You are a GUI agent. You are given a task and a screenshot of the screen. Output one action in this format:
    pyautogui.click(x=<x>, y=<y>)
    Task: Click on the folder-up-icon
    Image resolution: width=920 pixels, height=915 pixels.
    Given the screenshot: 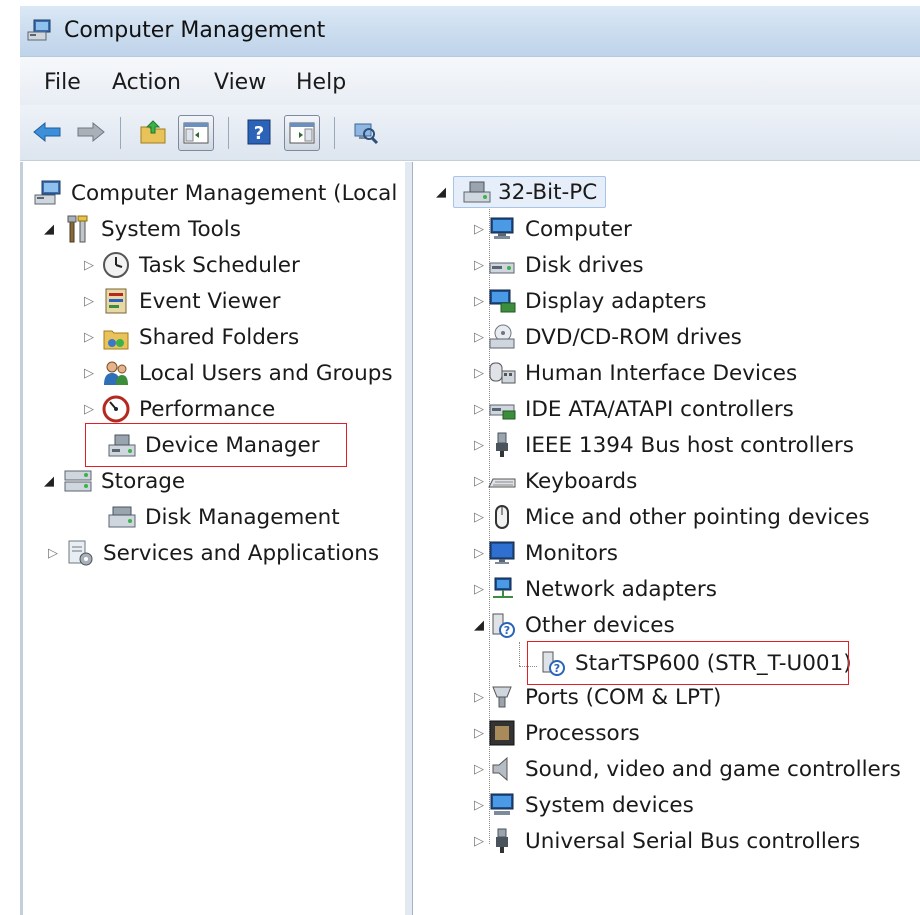 What is the action you would take?
    pyautogui.click(x=153, y=132)
    